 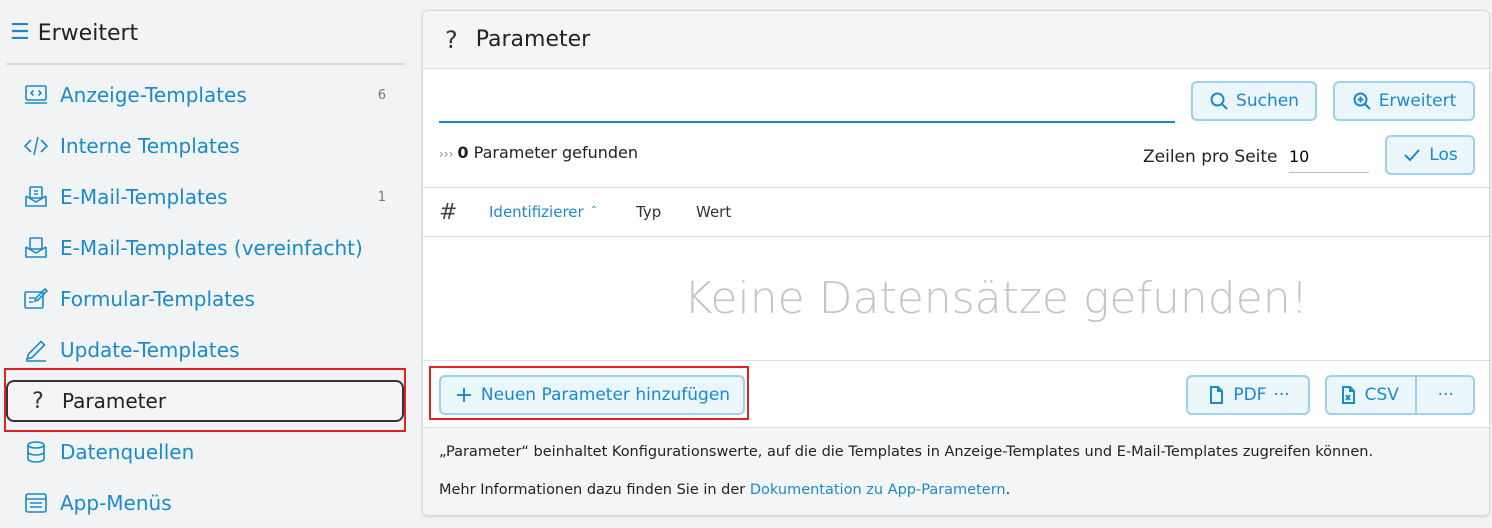 I want to click on sidebar-item-label: Parameter, so click(x=114, y=401).